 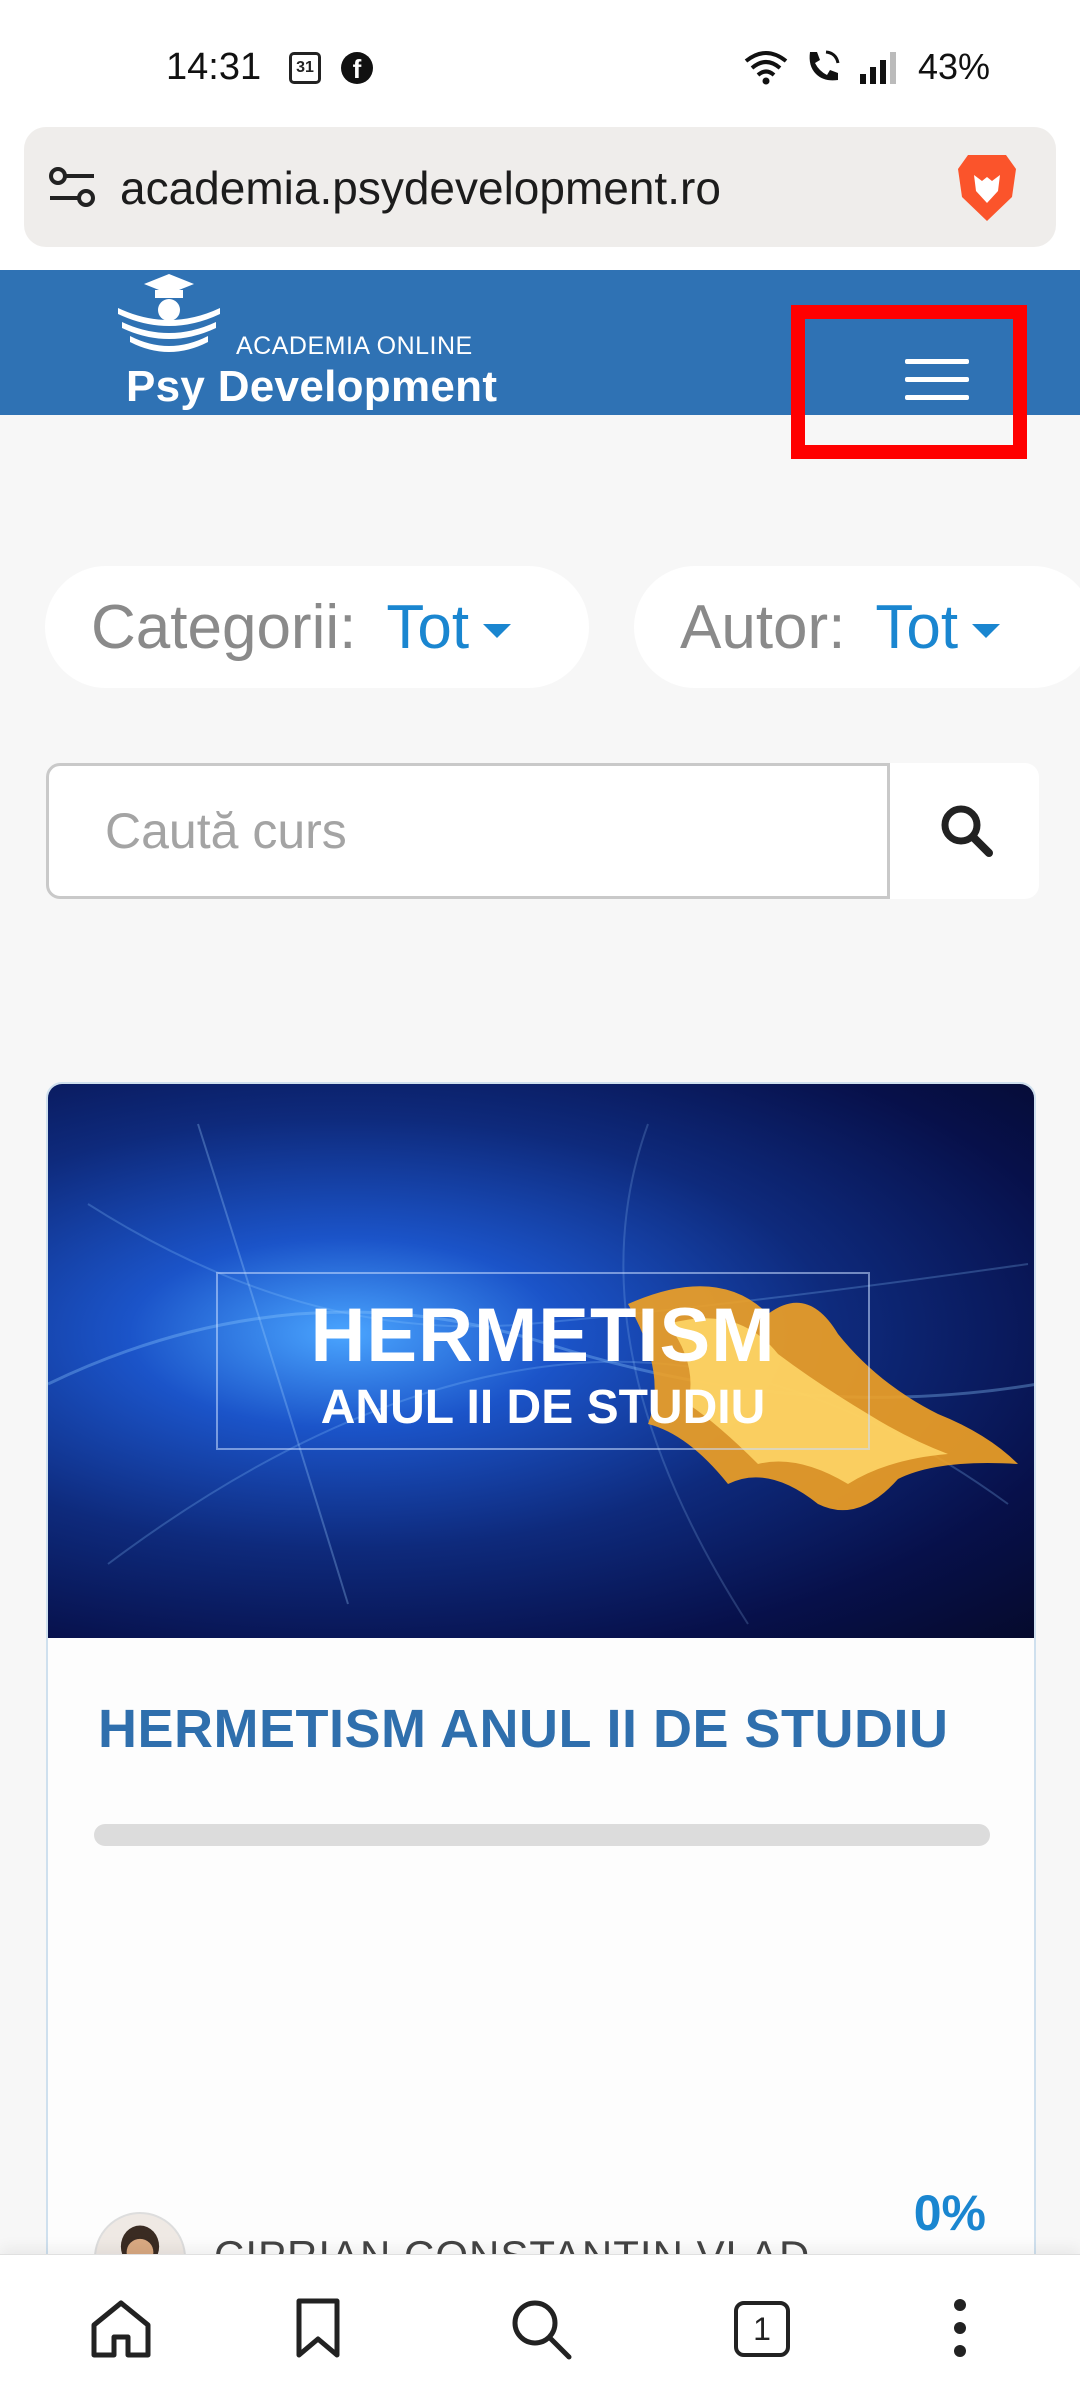 What do you see at coordinates (427, 627) in the screenshot?
I see `category-value: Tot` at bounding box center [427, 627].